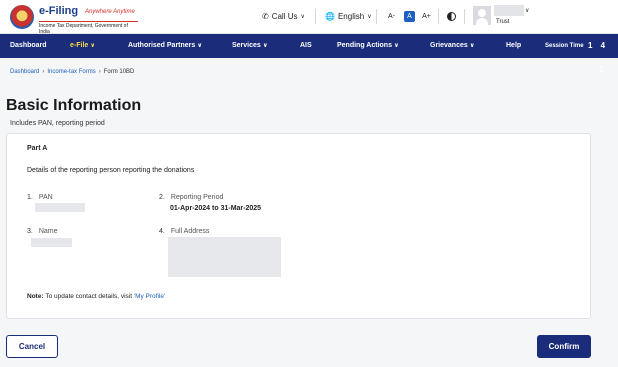 The width and height of the screenshot is (618, 367). Describe the element at coordinates (37, 148) in the screenshot. I see `part-title: Part A` at that location.